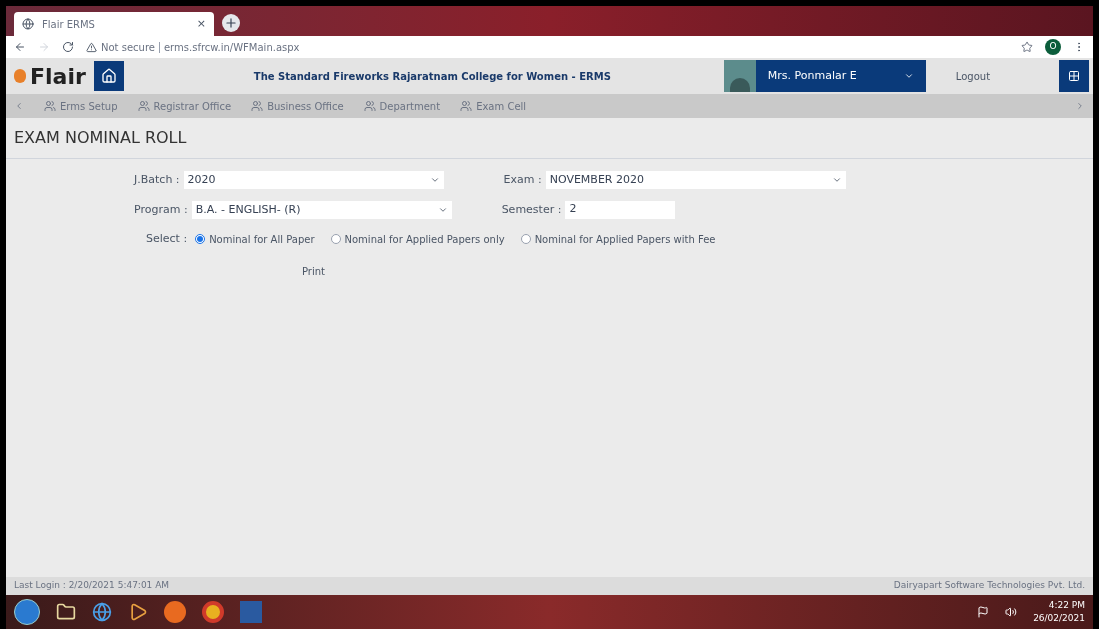  Describe the element at coordinates (321, 210) in the screenshot. I see `program-select: B.A. - ENGLISH- (R)` at that location.